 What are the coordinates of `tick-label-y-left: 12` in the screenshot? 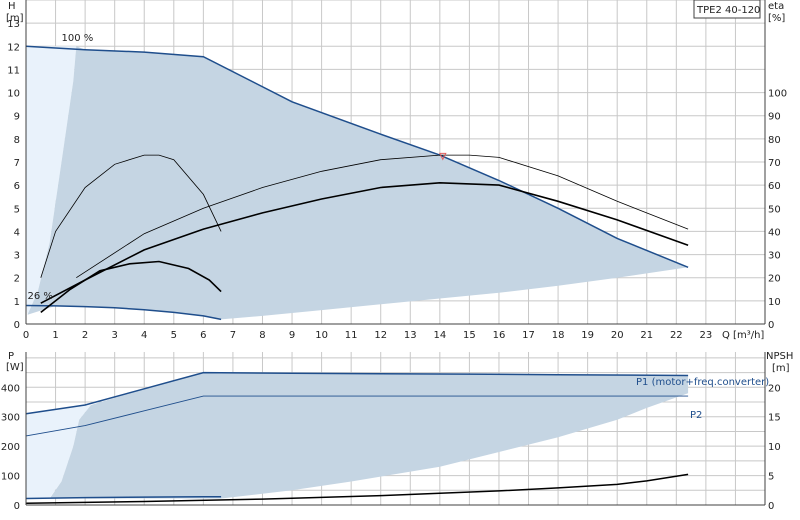 It's located at (13, 47).